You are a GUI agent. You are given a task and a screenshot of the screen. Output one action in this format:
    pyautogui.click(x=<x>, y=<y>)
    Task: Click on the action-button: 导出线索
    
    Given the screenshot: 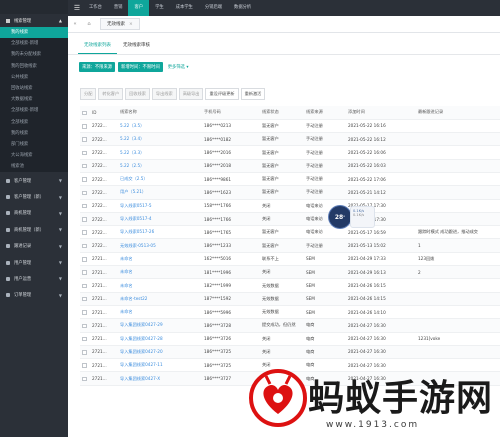 What is the action you would take?
    pyautogui.click(x=164, y=94)
    